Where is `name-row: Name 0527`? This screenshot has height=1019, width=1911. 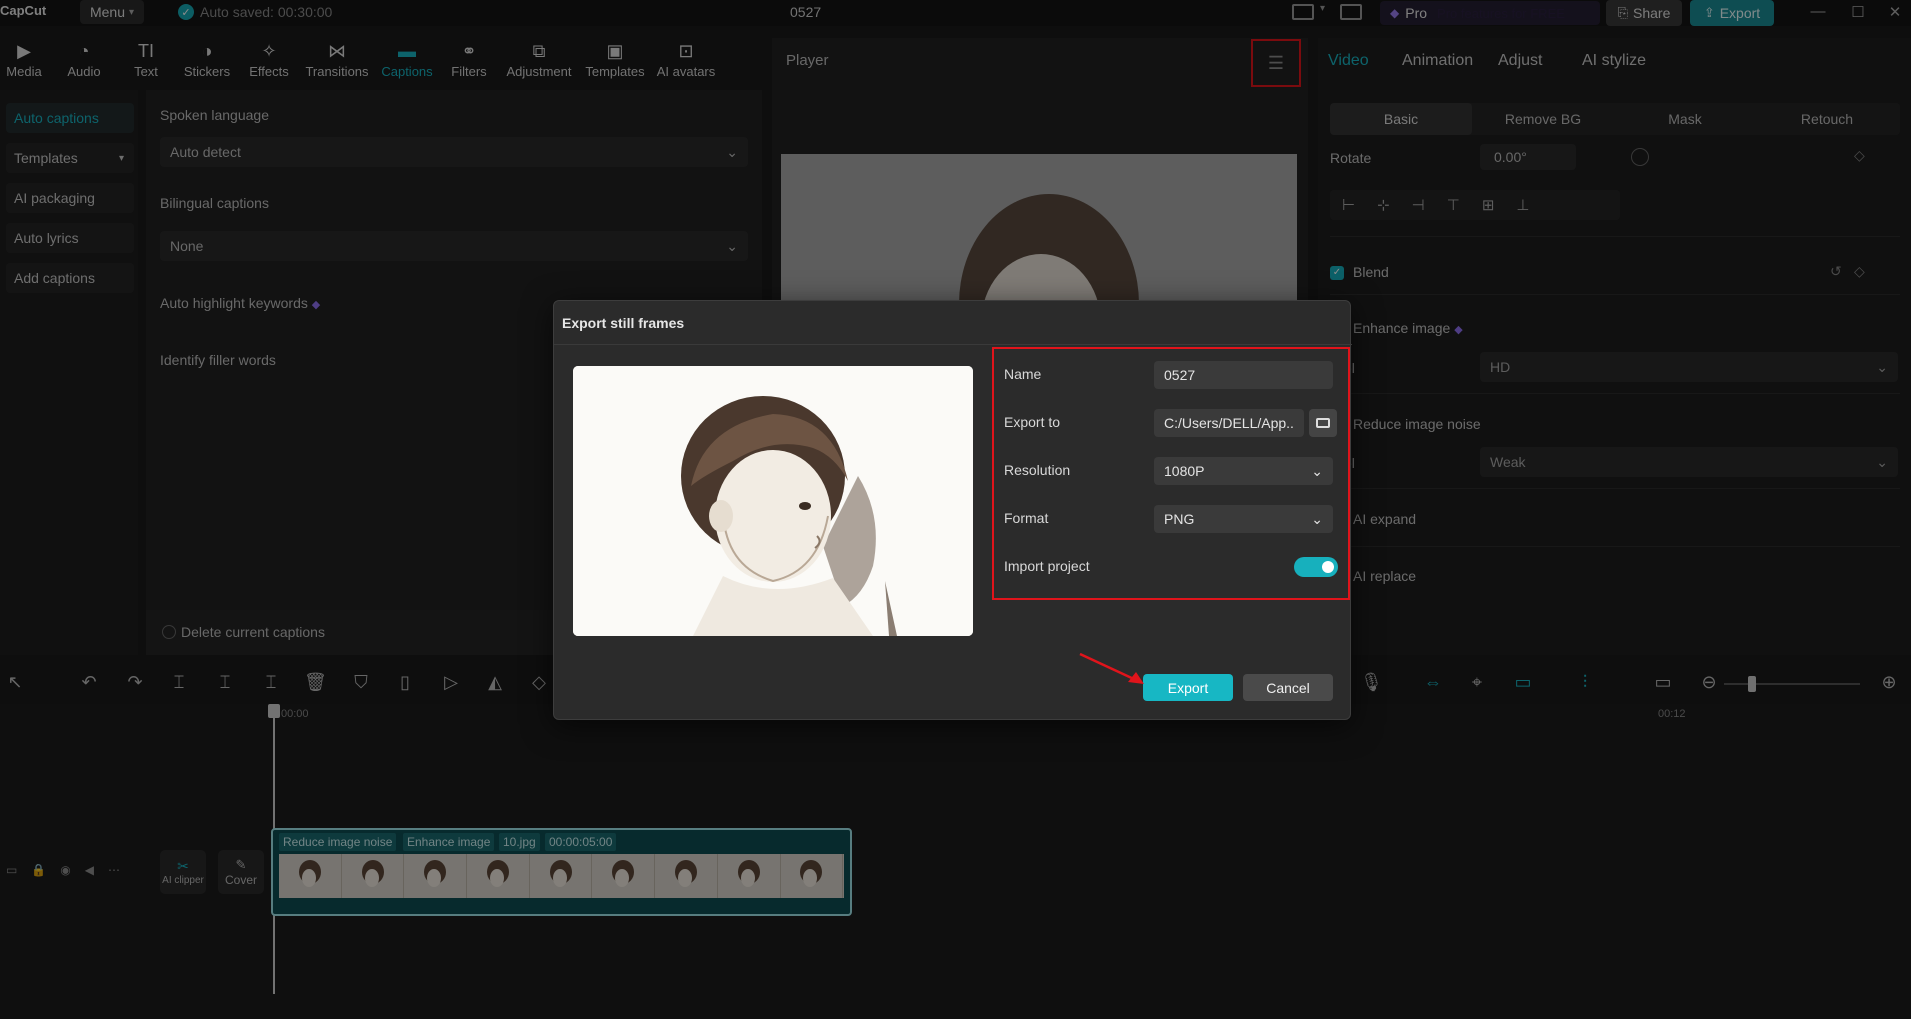
name-row: Name 0527 is located at coordinates (1169, 375).